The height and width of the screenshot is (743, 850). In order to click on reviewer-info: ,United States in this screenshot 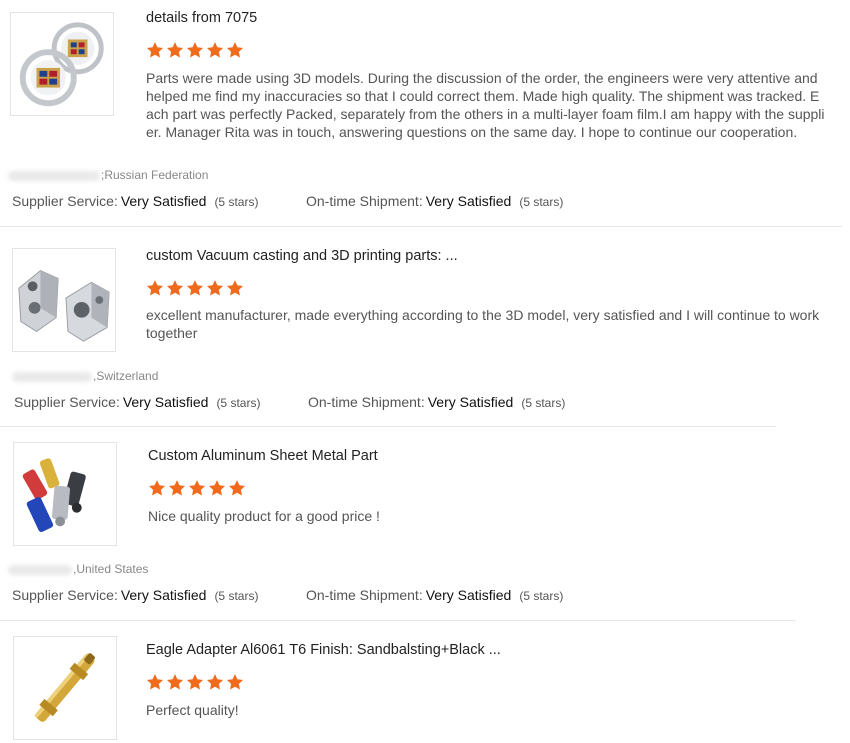, I will do `click(78, 569)`.